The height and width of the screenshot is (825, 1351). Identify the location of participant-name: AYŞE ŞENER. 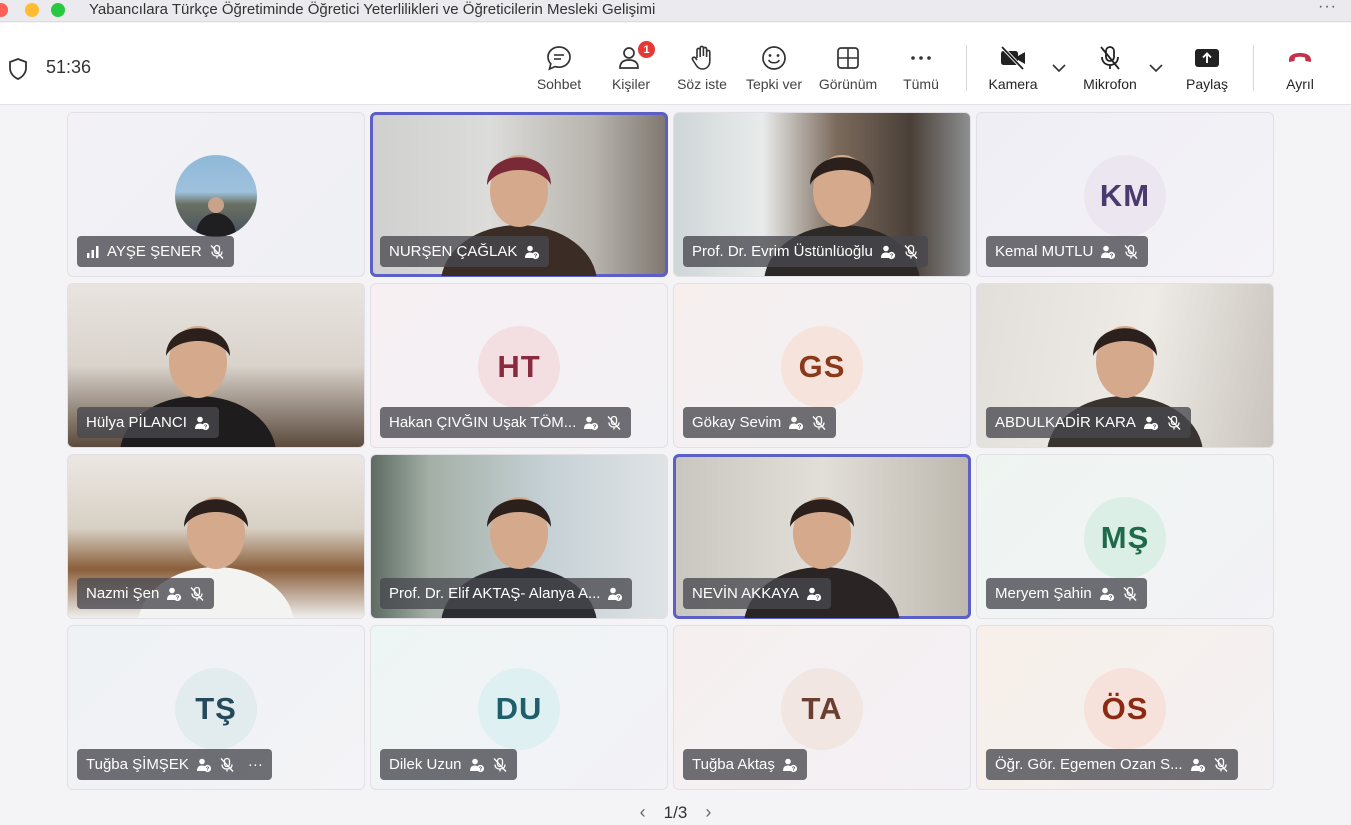
(154, 251).